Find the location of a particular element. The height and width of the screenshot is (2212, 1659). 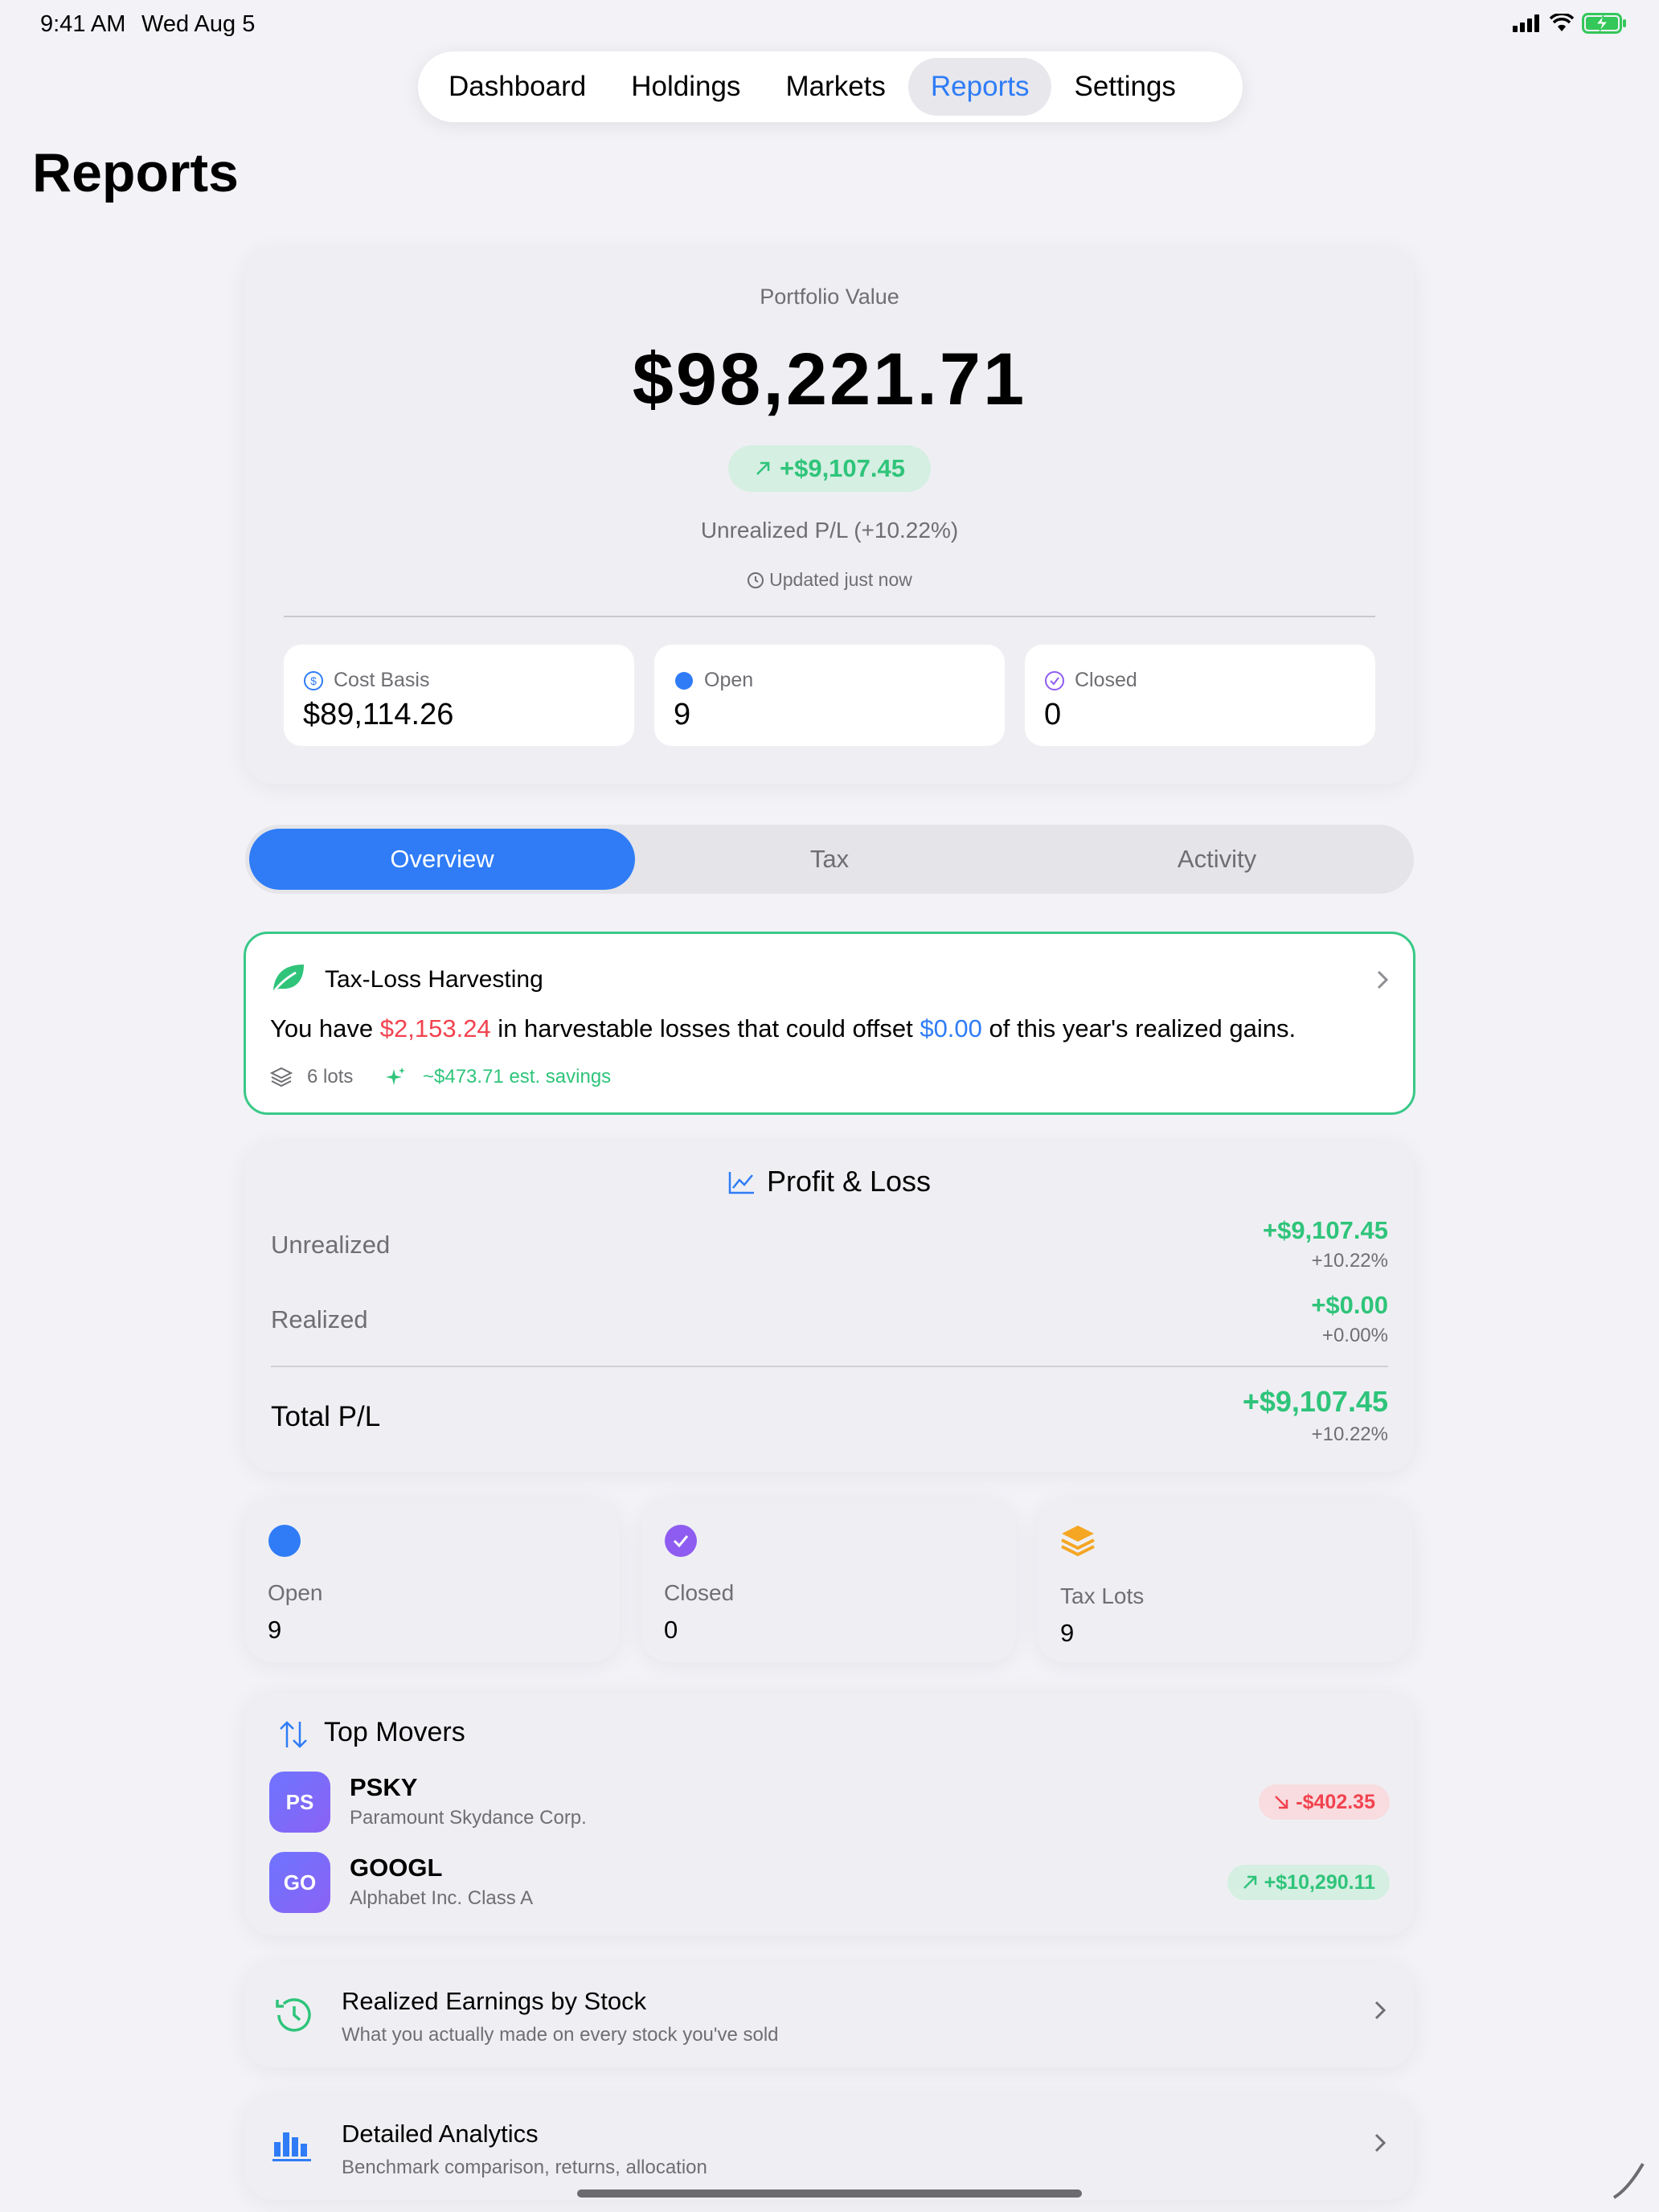

mini-label: Open is located at coordinates (295, 1592).